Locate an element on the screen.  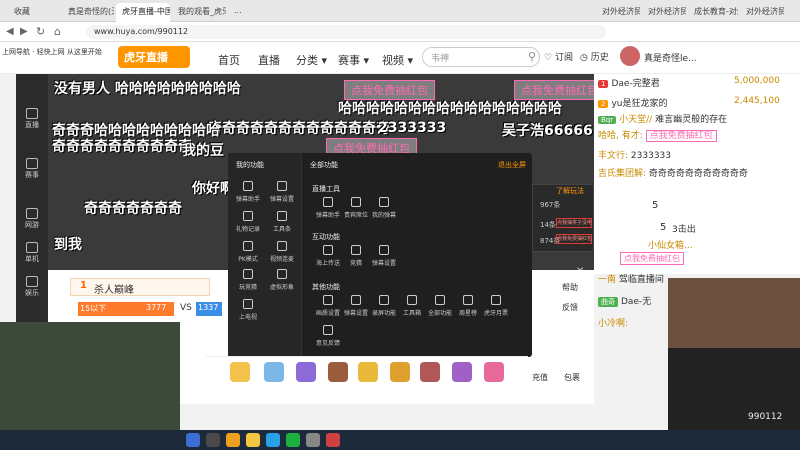
bookmark-link: 上网导航 · 轻快上网 从这里开始 is located at coordinates (57, 52).